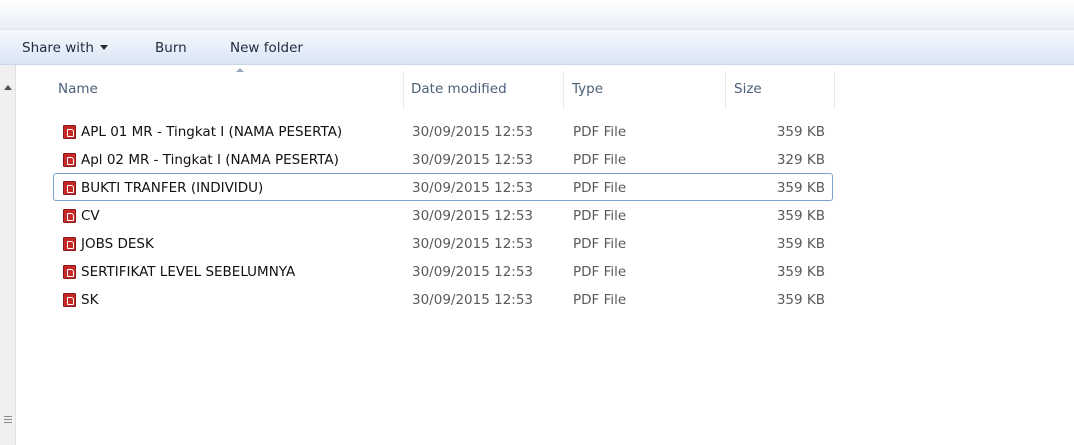 This screenshot has width=1074, height=445. I want to click on sort-ascending-icon, so click(240, 70).